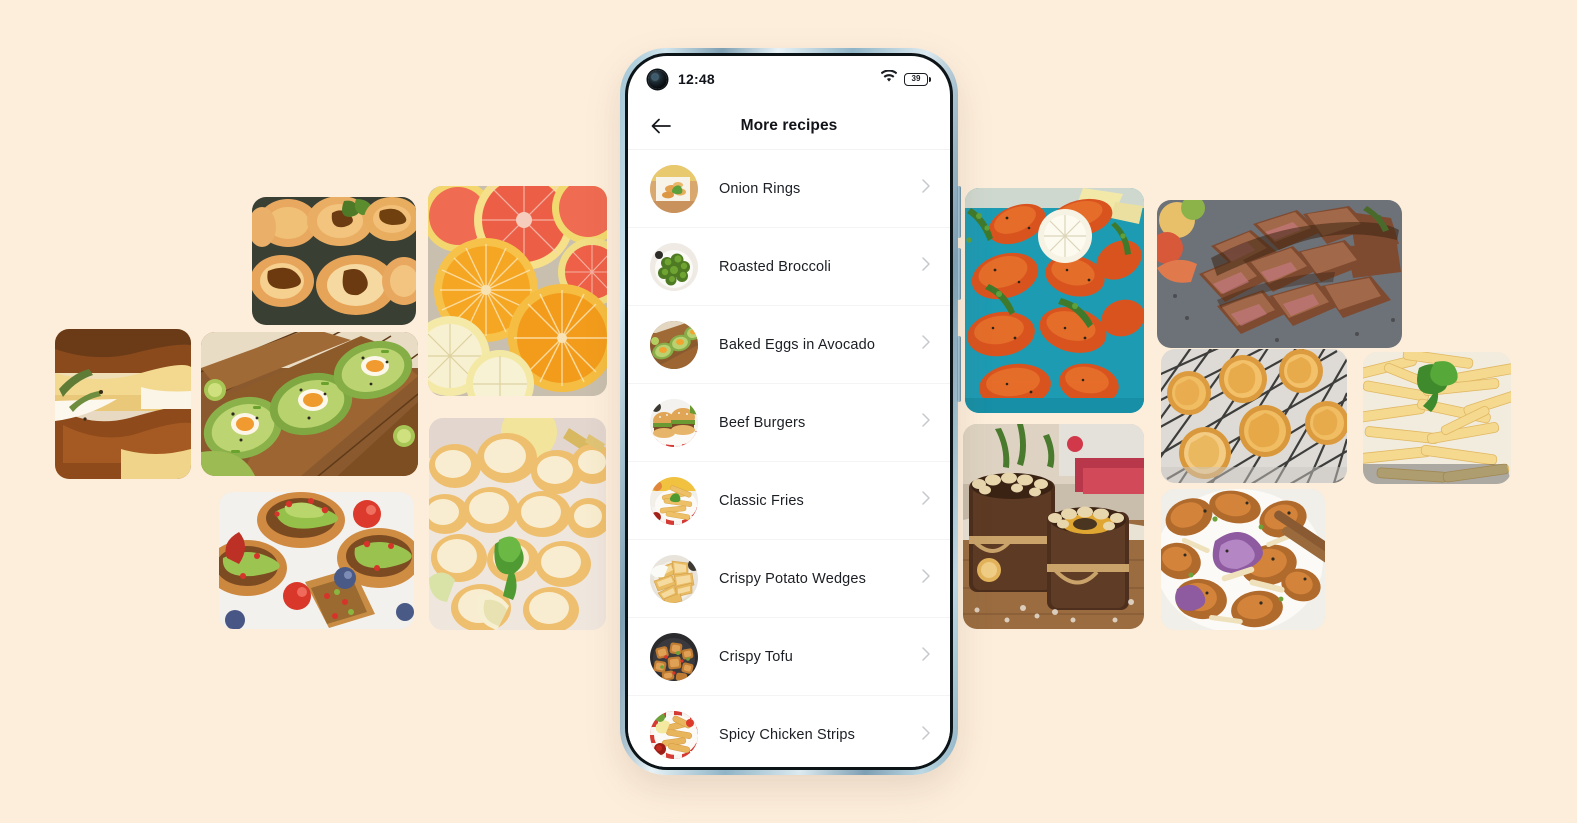 The image size is (1577, 823). What do you see at coordinates (959, 274) in the screenshot?
I see `volume-down-button` at bounding box center [959, 274].